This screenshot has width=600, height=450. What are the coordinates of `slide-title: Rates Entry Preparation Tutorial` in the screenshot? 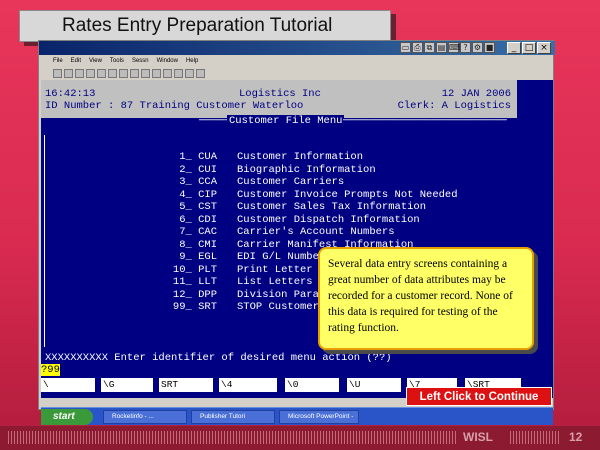 It's located at (205, 26).